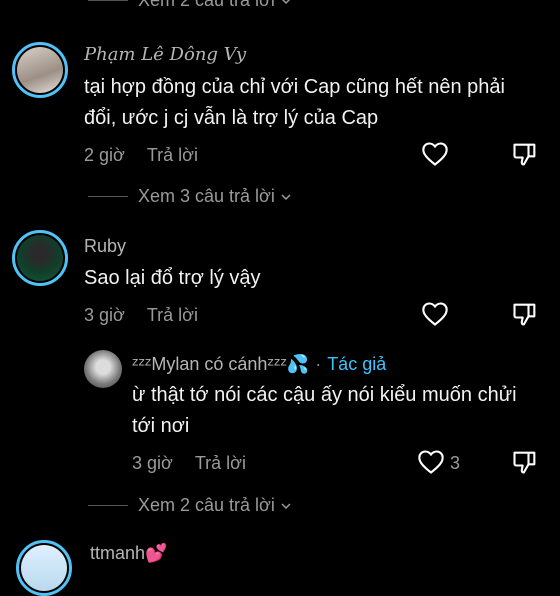  I want to click on view-replies: Xem 2 câu trả lời, so click(189, 505).